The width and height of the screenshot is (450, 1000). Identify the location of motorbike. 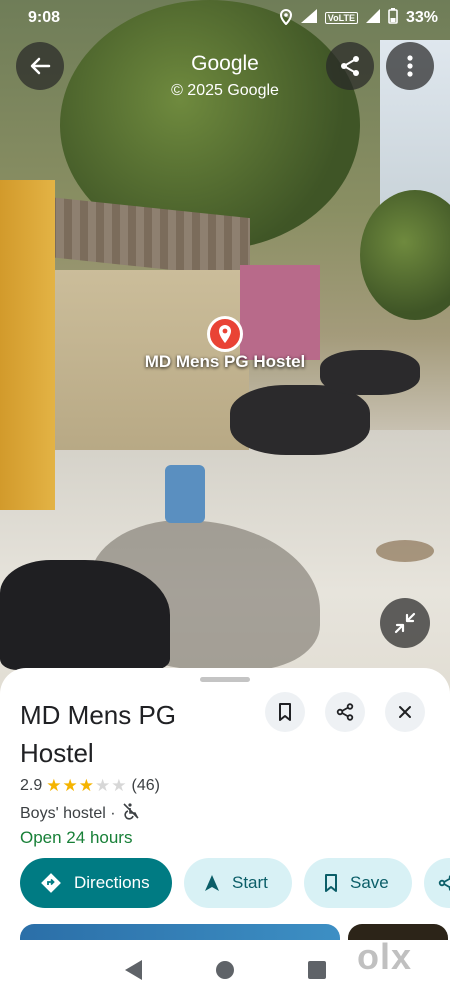
(300, 420).